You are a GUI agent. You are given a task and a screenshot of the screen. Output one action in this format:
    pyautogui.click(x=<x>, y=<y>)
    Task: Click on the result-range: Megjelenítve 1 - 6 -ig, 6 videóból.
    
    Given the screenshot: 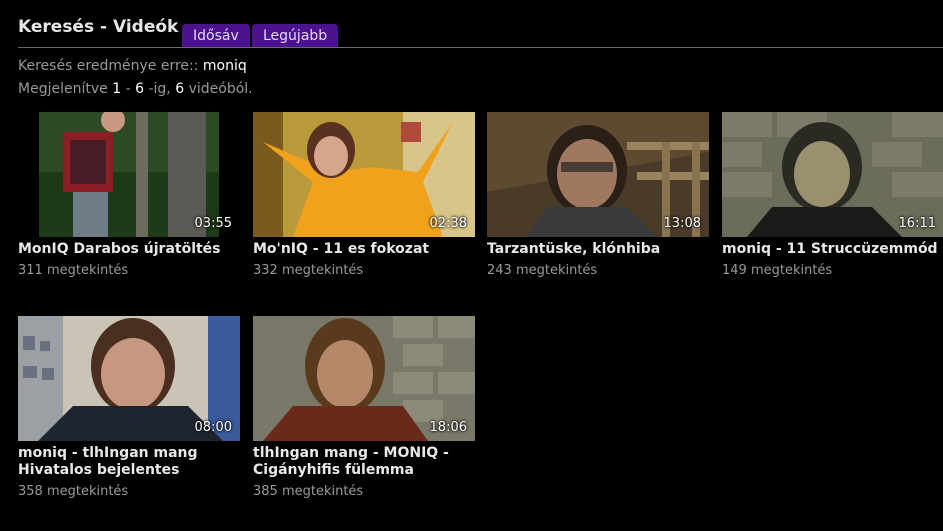 What is the action you would take?
    pyautogui.click(x=135, y=89)
    